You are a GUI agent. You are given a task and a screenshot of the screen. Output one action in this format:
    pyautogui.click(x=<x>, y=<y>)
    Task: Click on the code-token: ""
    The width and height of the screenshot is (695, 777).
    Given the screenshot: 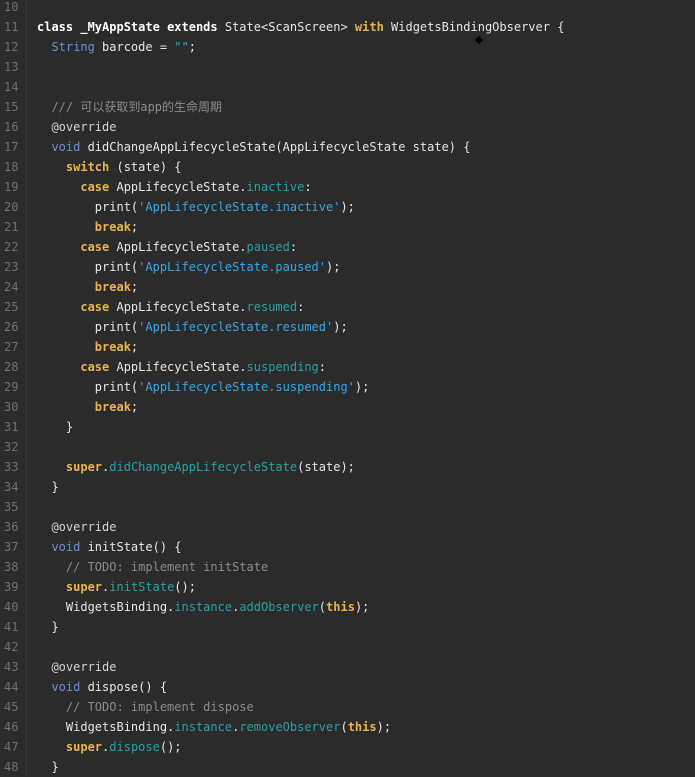 What is the action you would take?
    pyautogui.click(x=181, y=47)
    